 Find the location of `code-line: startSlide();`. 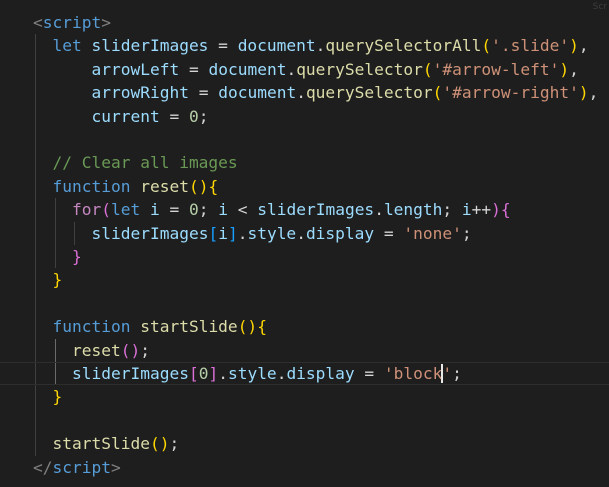

code-line: startSlide(); is located at coordinates (304, 443).